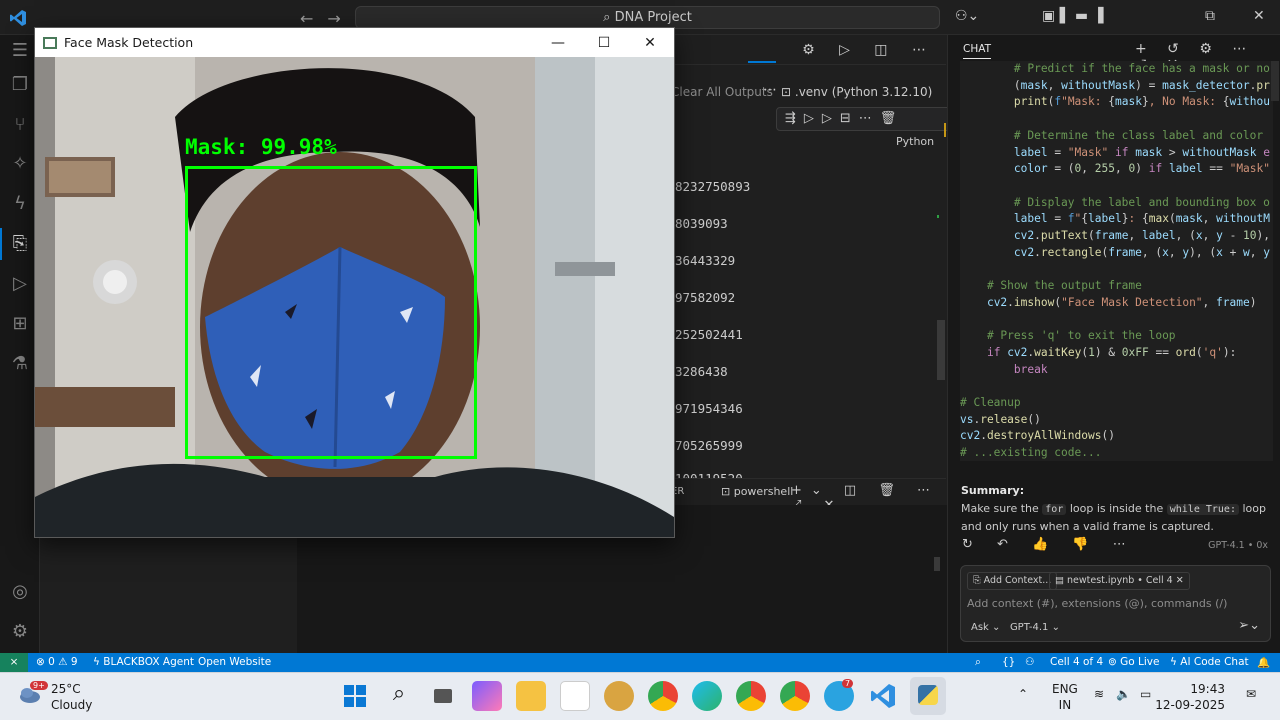  Describe the element at coordinates (619, 696) in the screenshot. I see `medal-app-icon` at that location.